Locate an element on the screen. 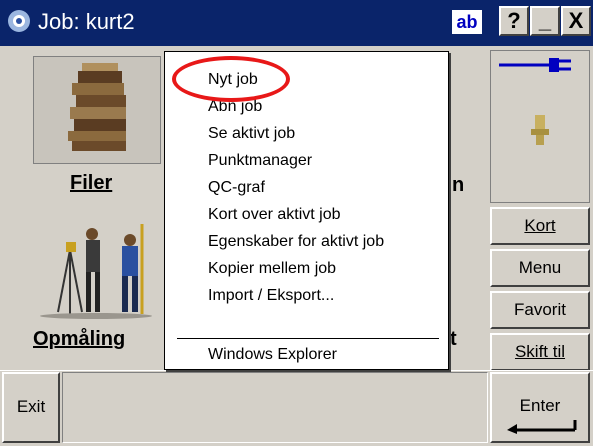 The height and width of the screenshot is (446, 593). exit-button: Exit is located at coordinates (31, 407).